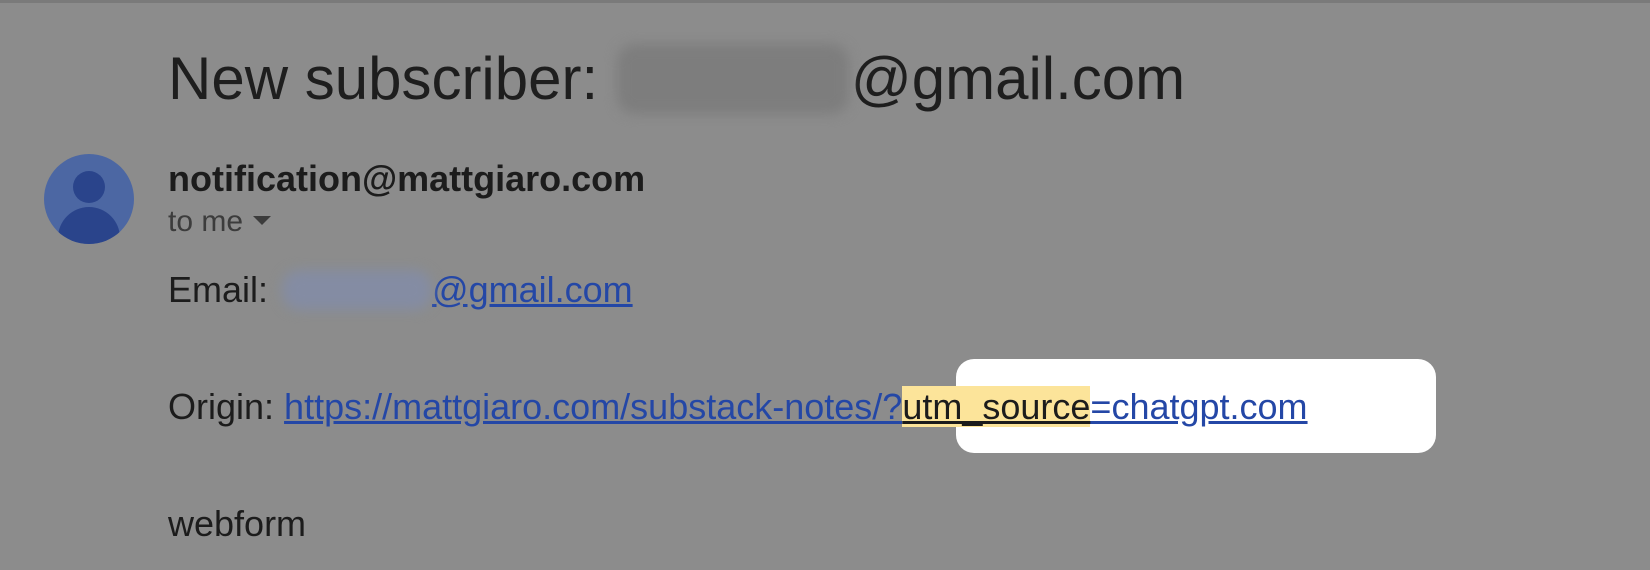  I want to click on email-subject: New subscriber: @gmail.com, so click(676, 80).